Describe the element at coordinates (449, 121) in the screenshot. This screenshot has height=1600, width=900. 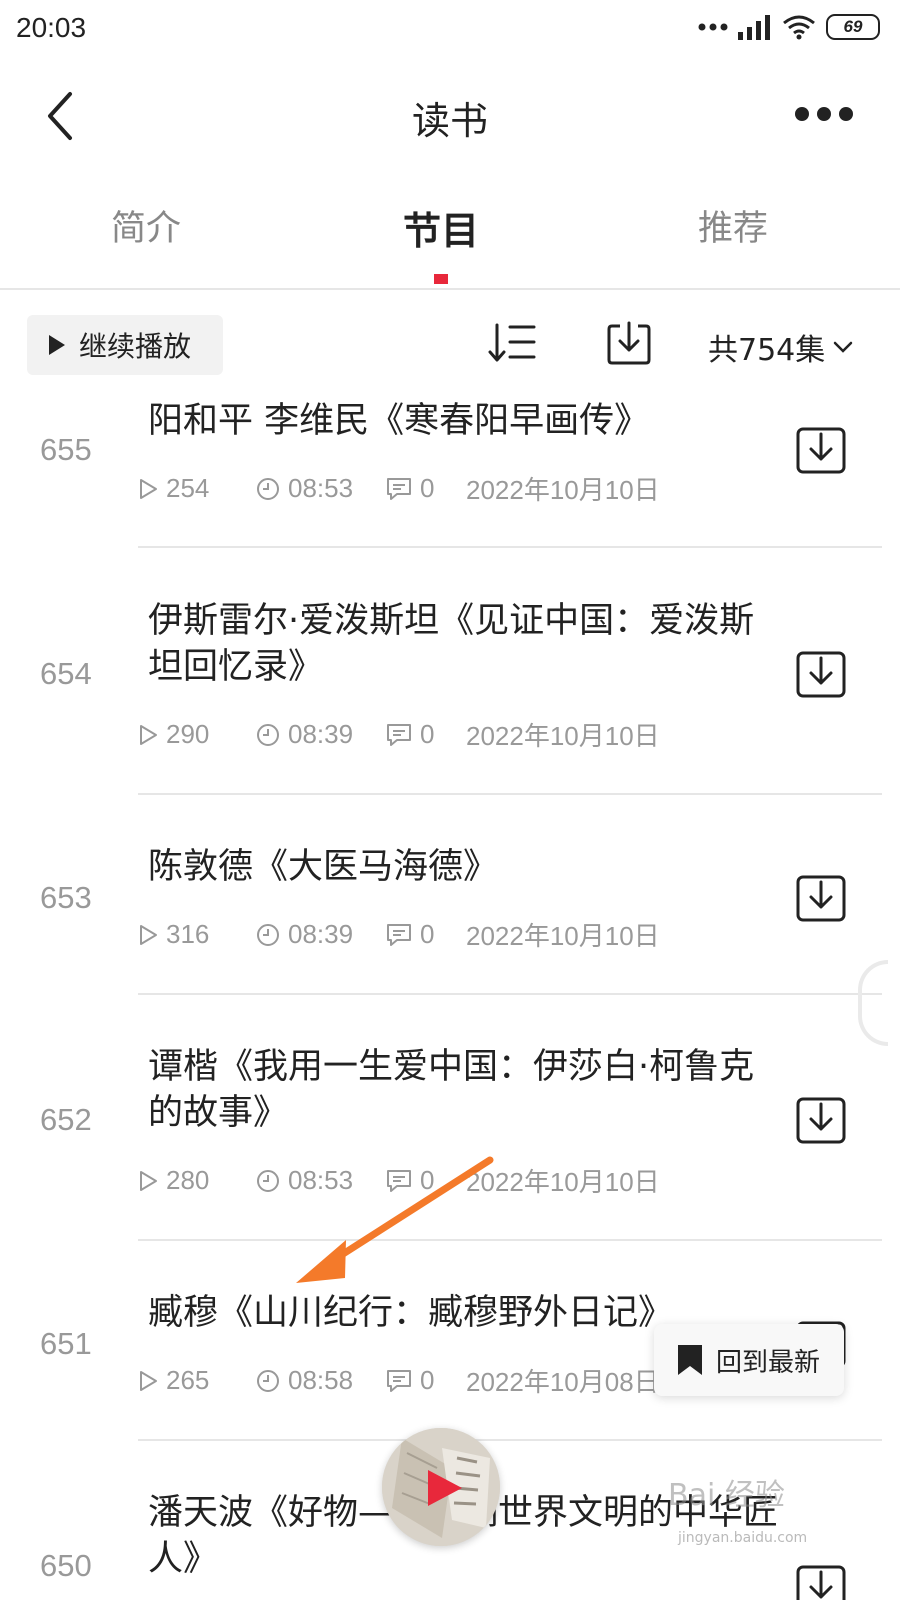
I see `page-title: 读书` at that location.